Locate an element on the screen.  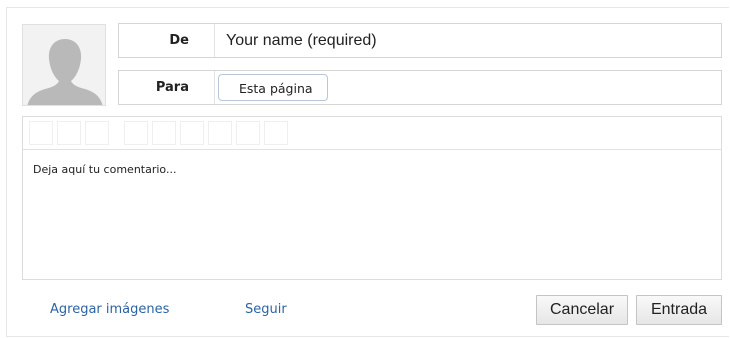
to-row: Para Esta página is located at coordinates (420, 87).